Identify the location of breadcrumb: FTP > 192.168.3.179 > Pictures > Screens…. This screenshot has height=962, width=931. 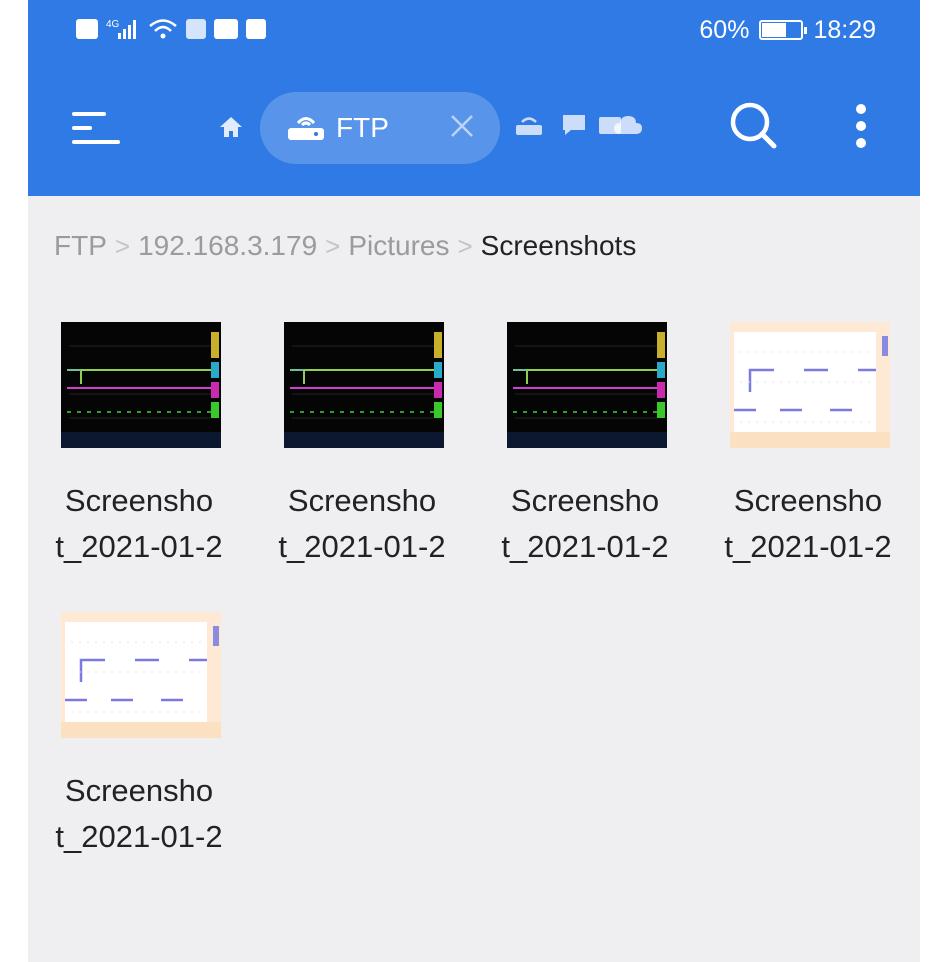
(345, 246).